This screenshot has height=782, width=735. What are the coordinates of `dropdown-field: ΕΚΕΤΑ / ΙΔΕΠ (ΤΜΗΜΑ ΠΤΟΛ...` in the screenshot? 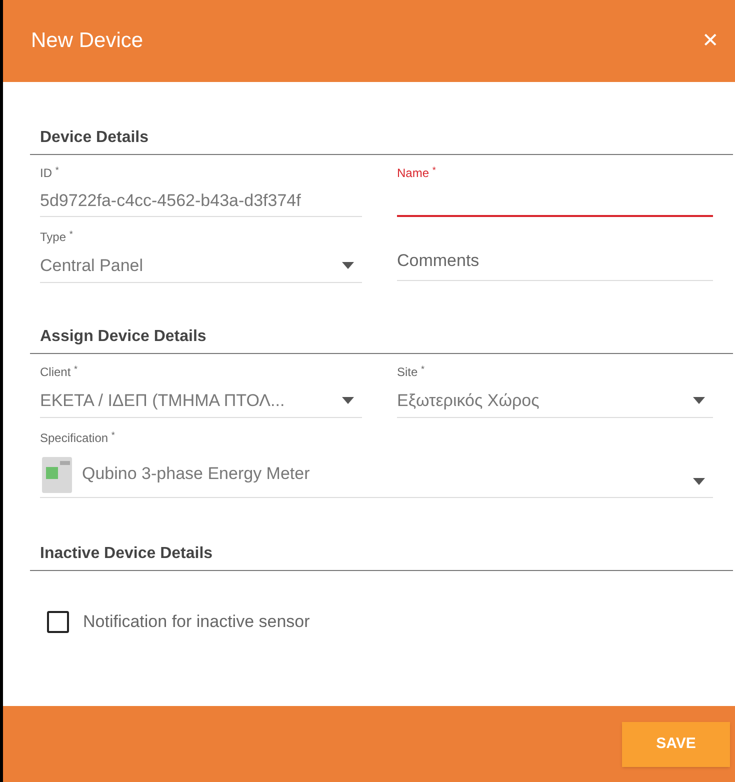 It's located at (201, 401).